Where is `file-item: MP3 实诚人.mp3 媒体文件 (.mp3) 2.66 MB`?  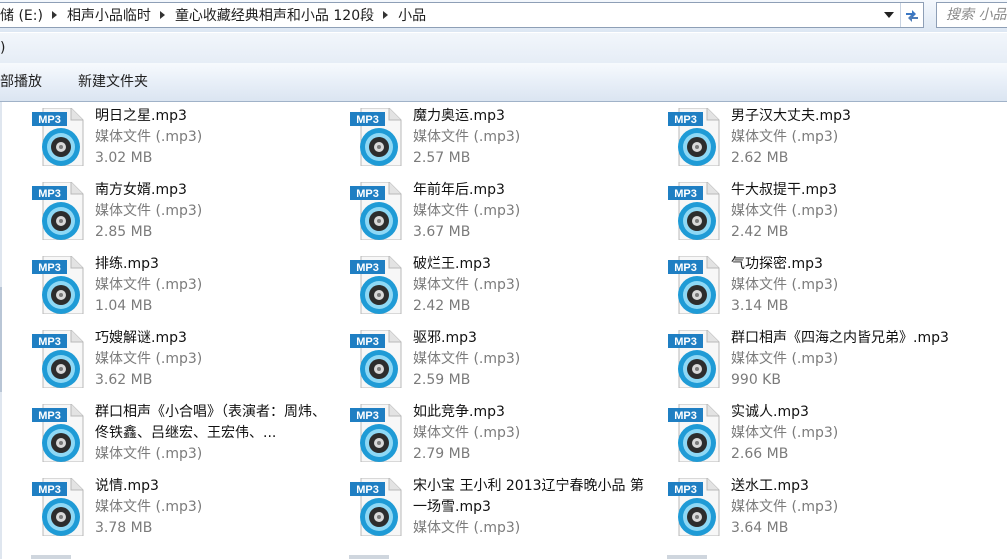
file-item: MP3 实诚人.mp3 媒体文件 (.mp3) 2.66 MB is located at coordinates (817, 433).